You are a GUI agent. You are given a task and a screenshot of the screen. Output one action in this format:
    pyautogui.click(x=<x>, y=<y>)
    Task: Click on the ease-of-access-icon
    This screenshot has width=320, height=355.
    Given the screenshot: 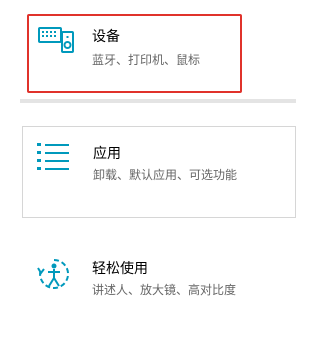 What is the action you would take?
    pyautogui.click(x=53, y=273)
    